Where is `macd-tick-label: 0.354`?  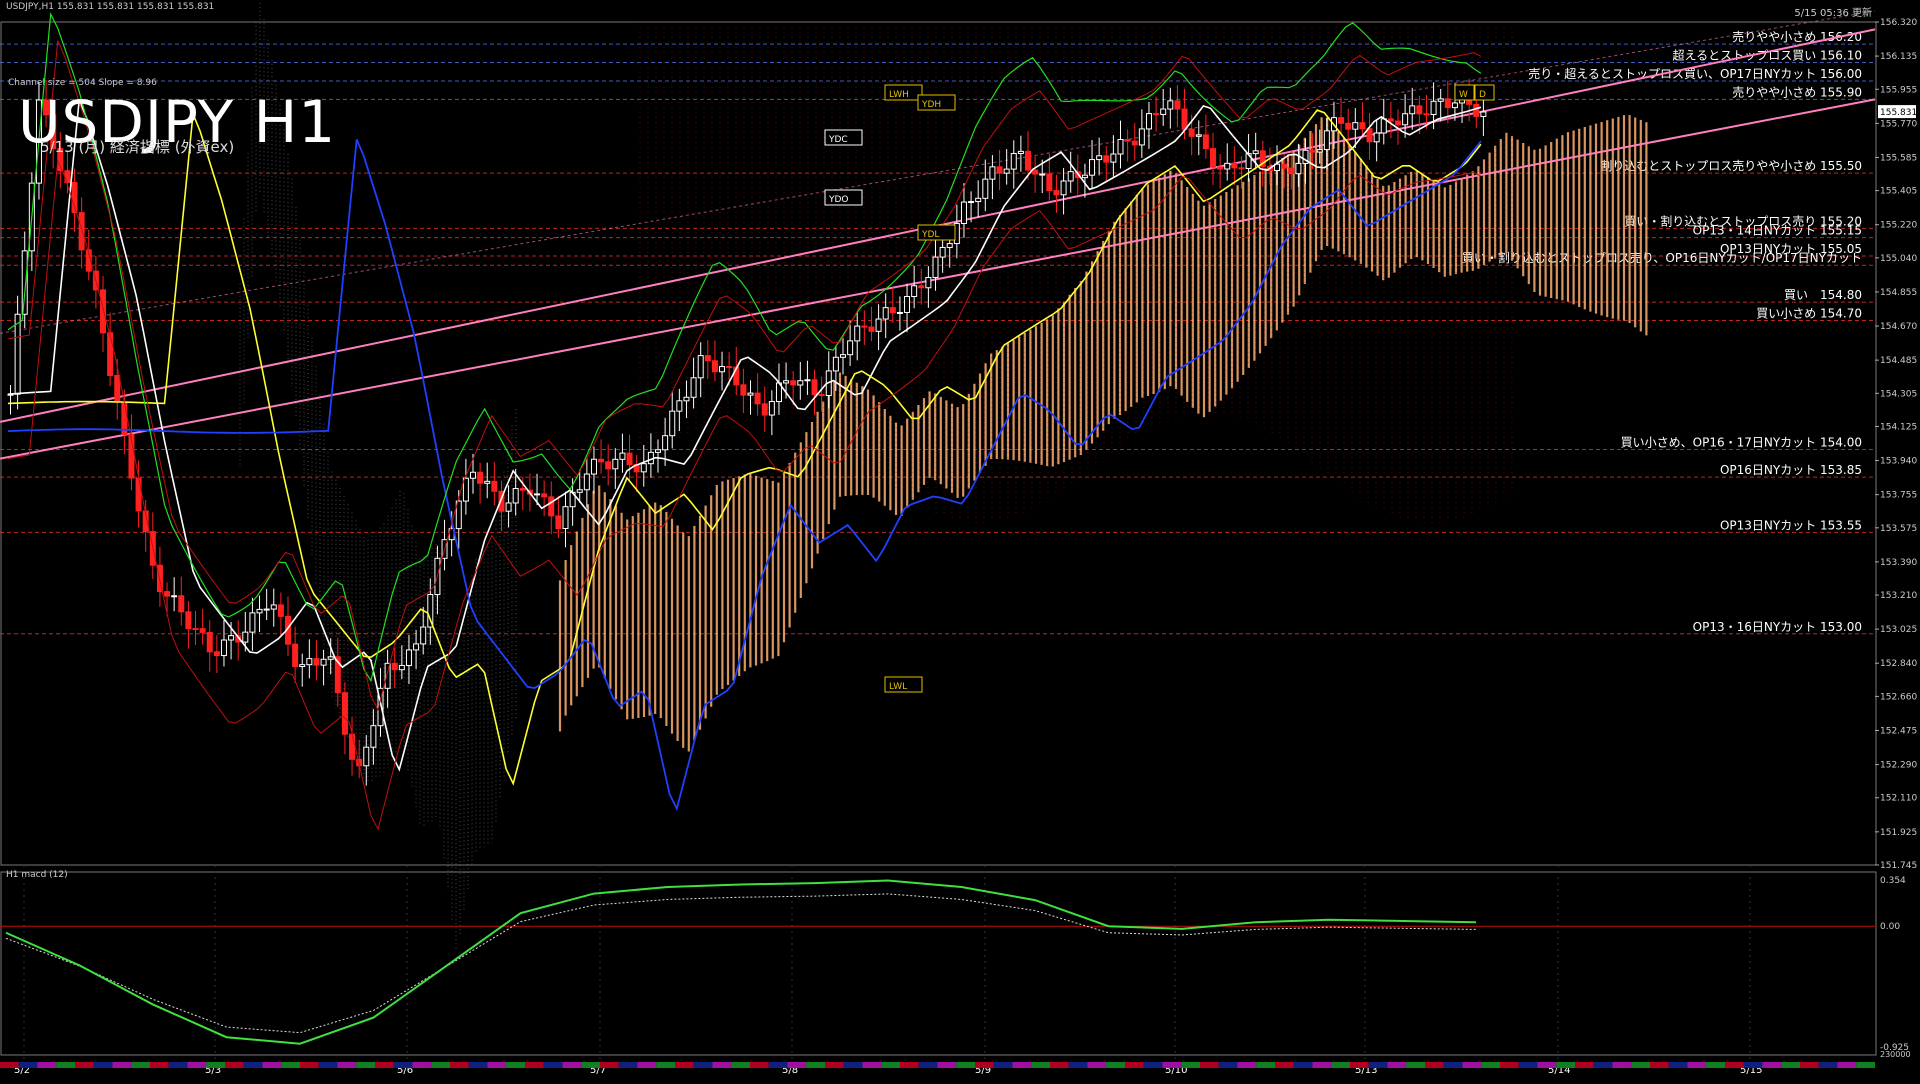
macd-tick-label: 0.354 is located at coordinates (1893, 881).